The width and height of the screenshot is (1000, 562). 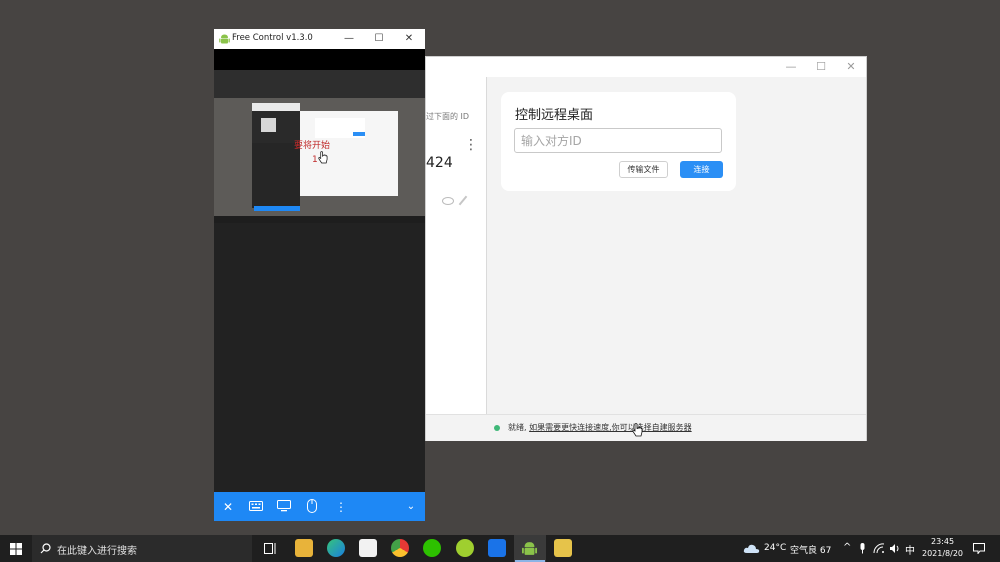 I want to click on connect-button: 连接, so click(x=701, y=169).